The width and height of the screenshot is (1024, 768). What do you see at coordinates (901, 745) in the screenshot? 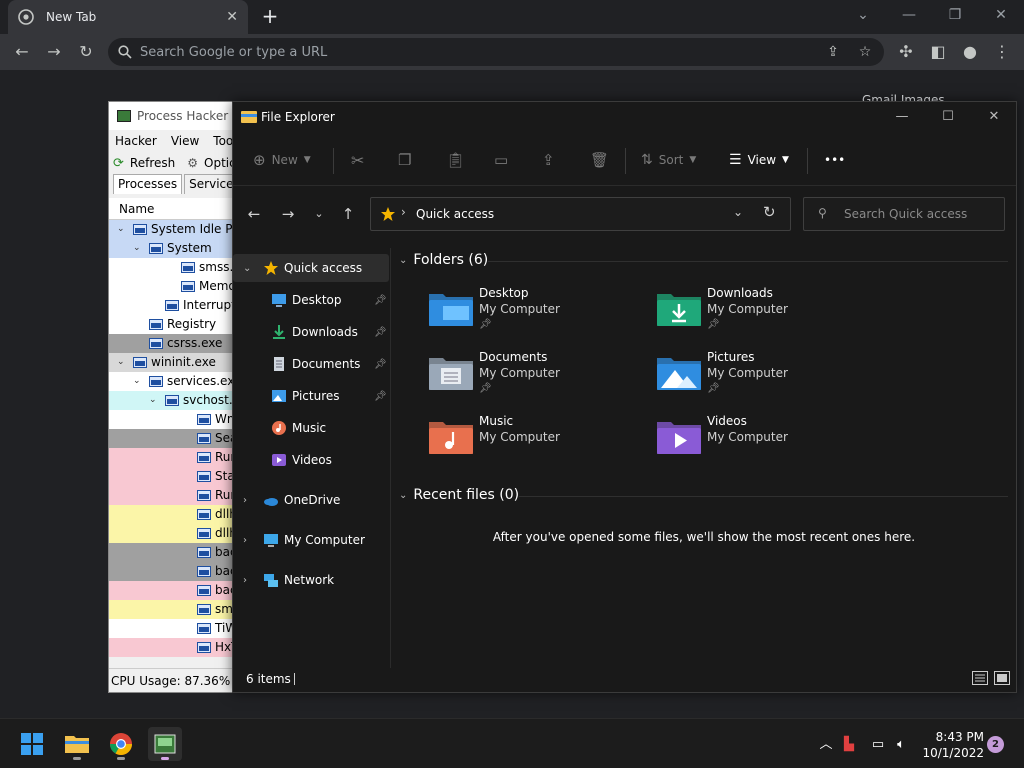
I see `volume-icon: 🔈︎` at bounding box center [901, 745].